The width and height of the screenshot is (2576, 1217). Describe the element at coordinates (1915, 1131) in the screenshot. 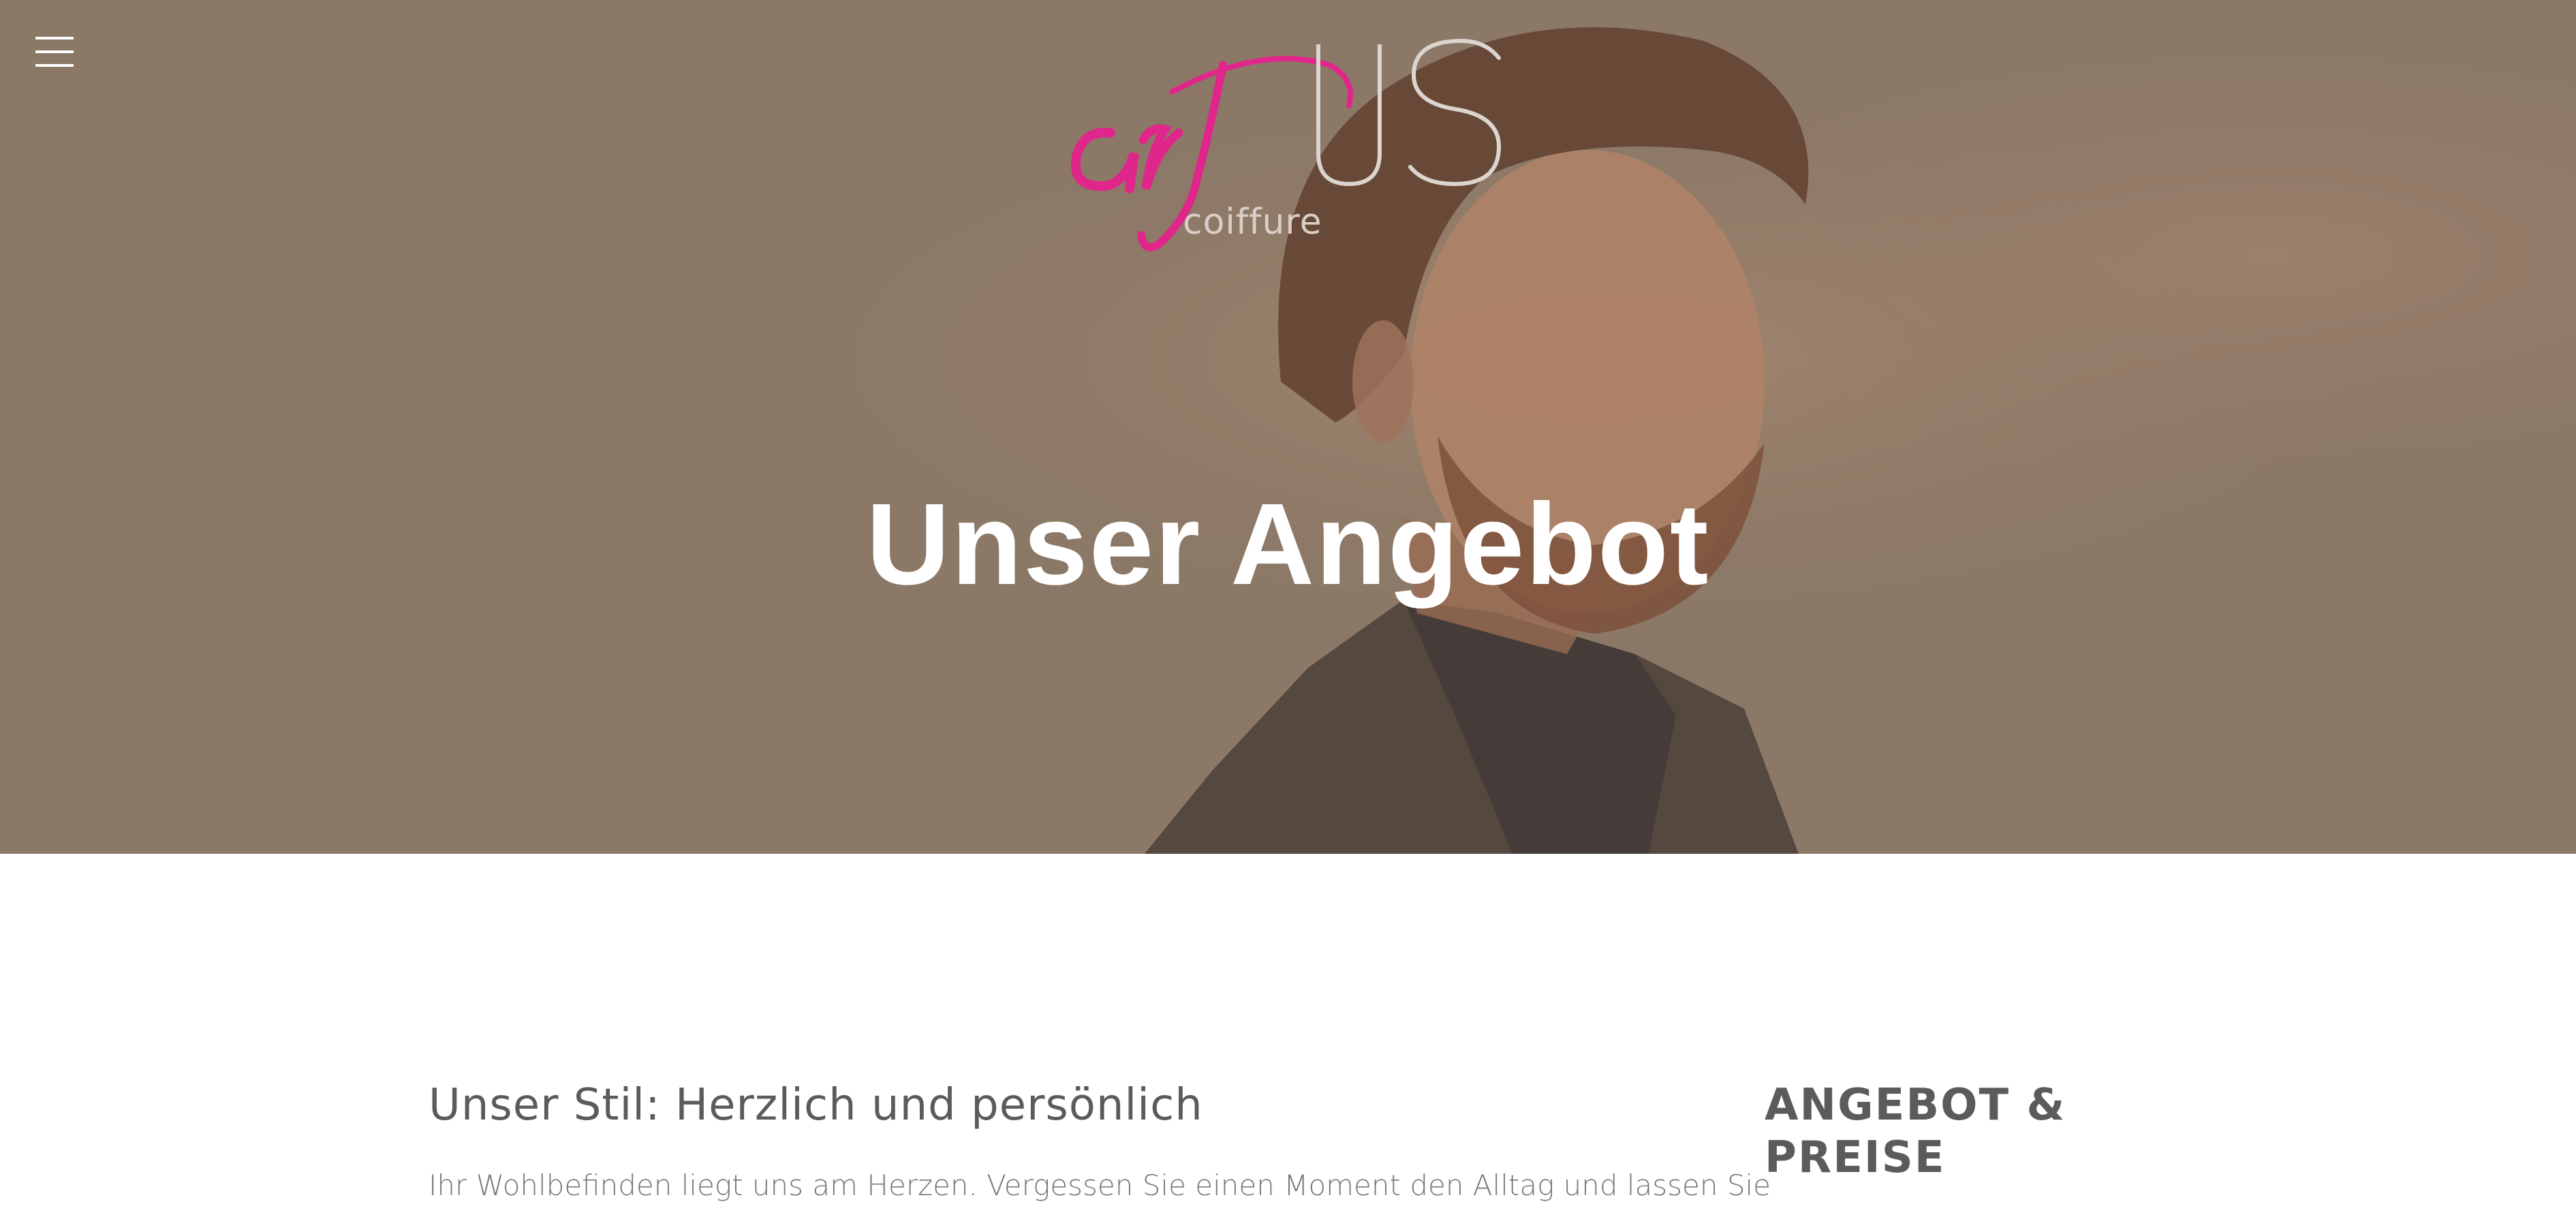

I see `sidebar-heading: ANGEBOT & PREISE` at that location.